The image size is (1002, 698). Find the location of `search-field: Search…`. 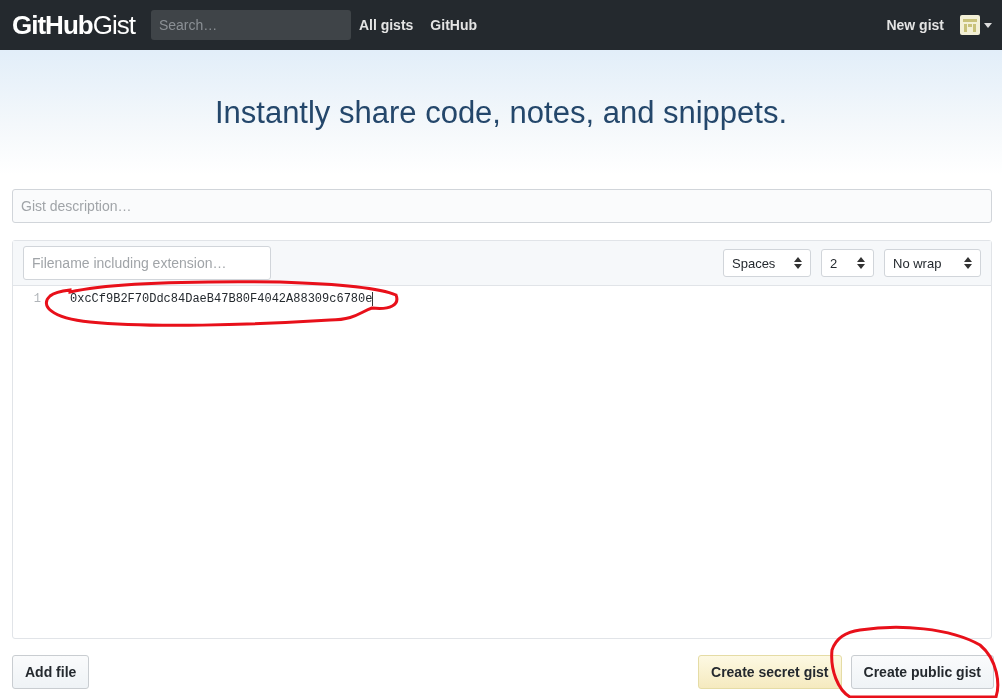

search-field: Search… is located at coordinates (250, 25).